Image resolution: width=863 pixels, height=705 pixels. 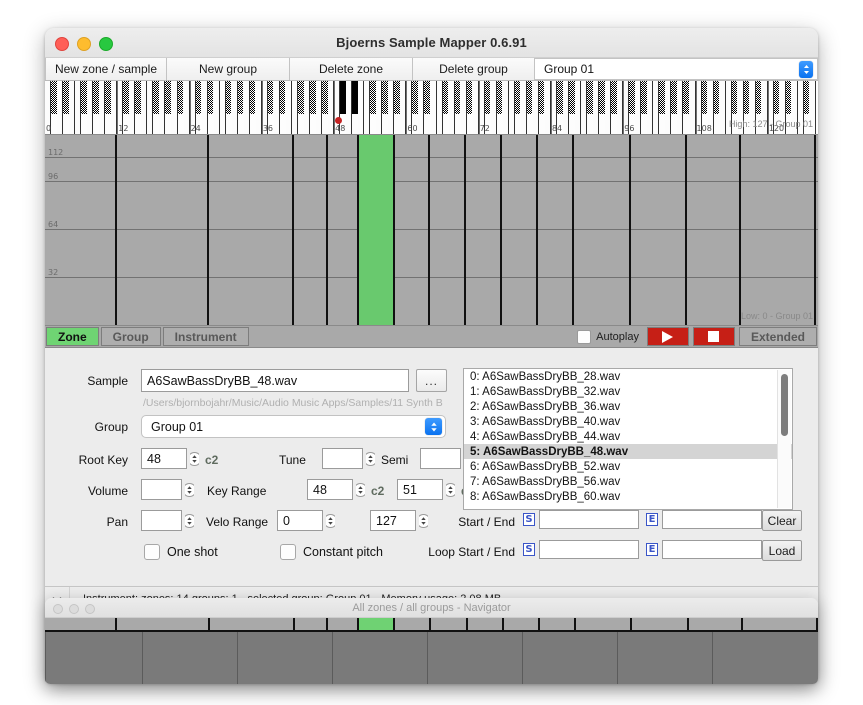 I want to click on close-button, so click(x=62, y=44).